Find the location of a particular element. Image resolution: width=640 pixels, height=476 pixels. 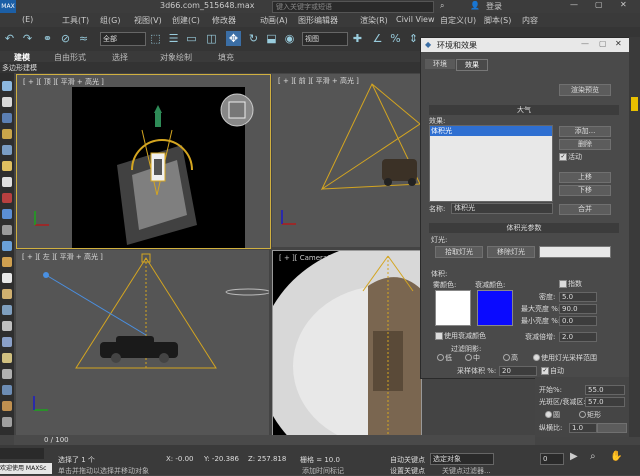

polygon-modeling-label: 多边形建模 is located at coordinates (19, 68).